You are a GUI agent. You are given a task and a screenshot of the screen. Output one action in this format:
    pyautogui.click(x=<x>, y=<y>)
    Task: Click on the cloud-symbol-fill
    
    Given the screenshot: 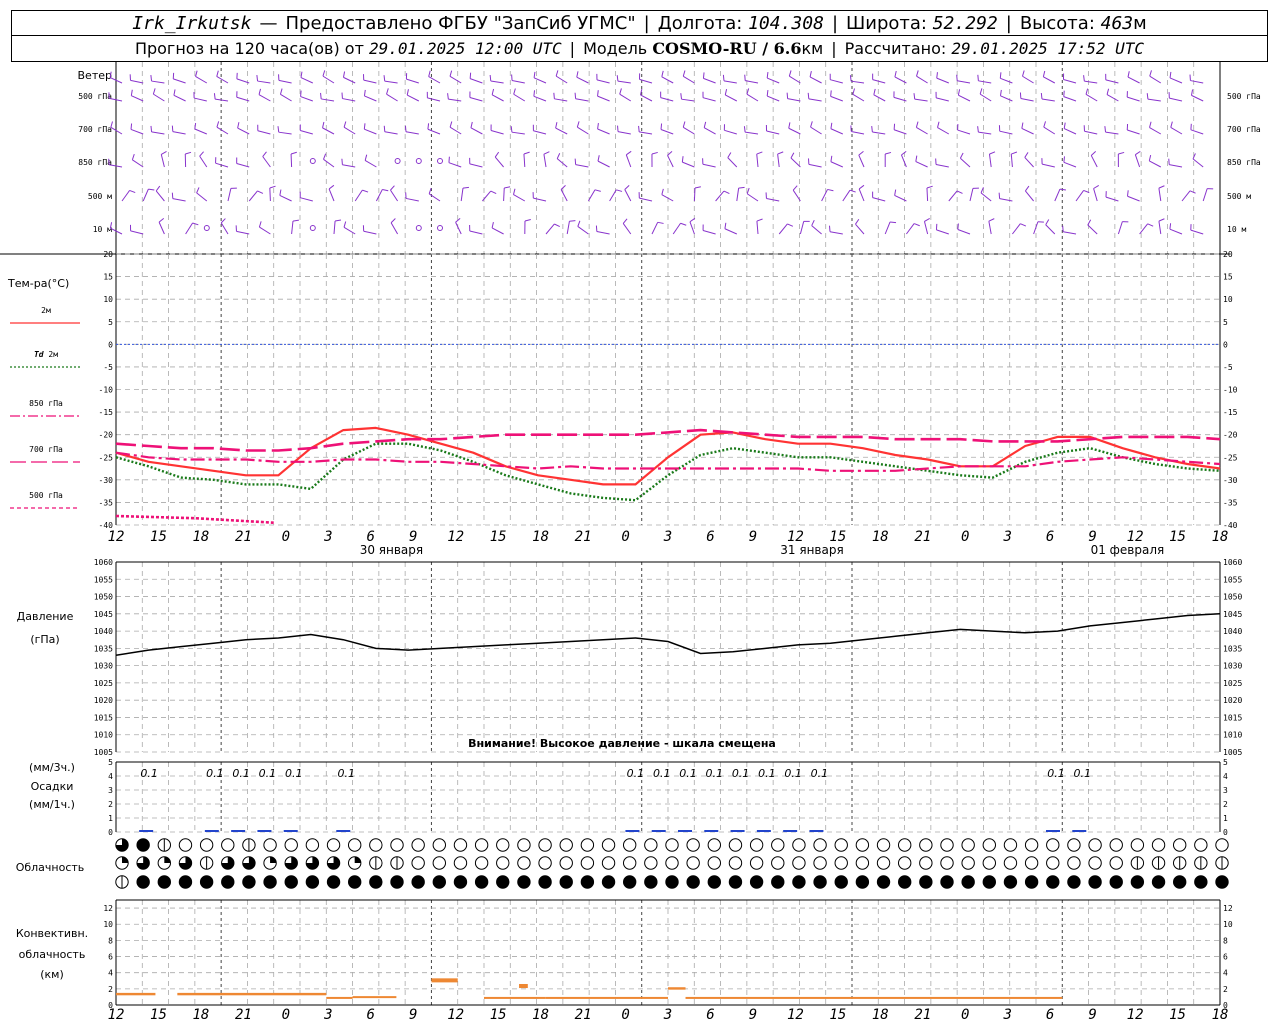 What is the action you would take?
    pyautogui.click(x=125, y=859)
    